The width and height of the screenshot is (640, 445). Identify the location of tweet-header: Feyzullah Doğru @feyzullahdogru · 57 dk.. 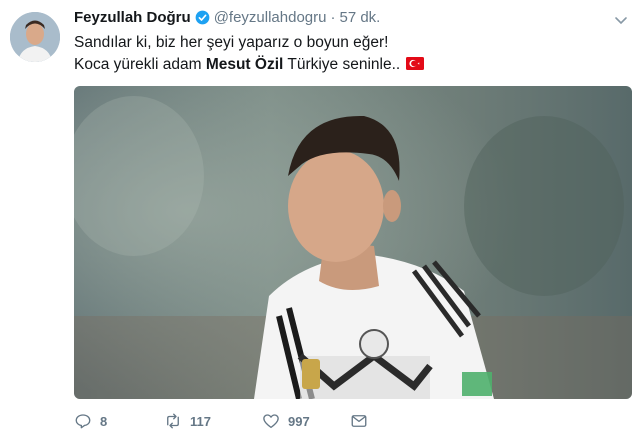
(227, 17).